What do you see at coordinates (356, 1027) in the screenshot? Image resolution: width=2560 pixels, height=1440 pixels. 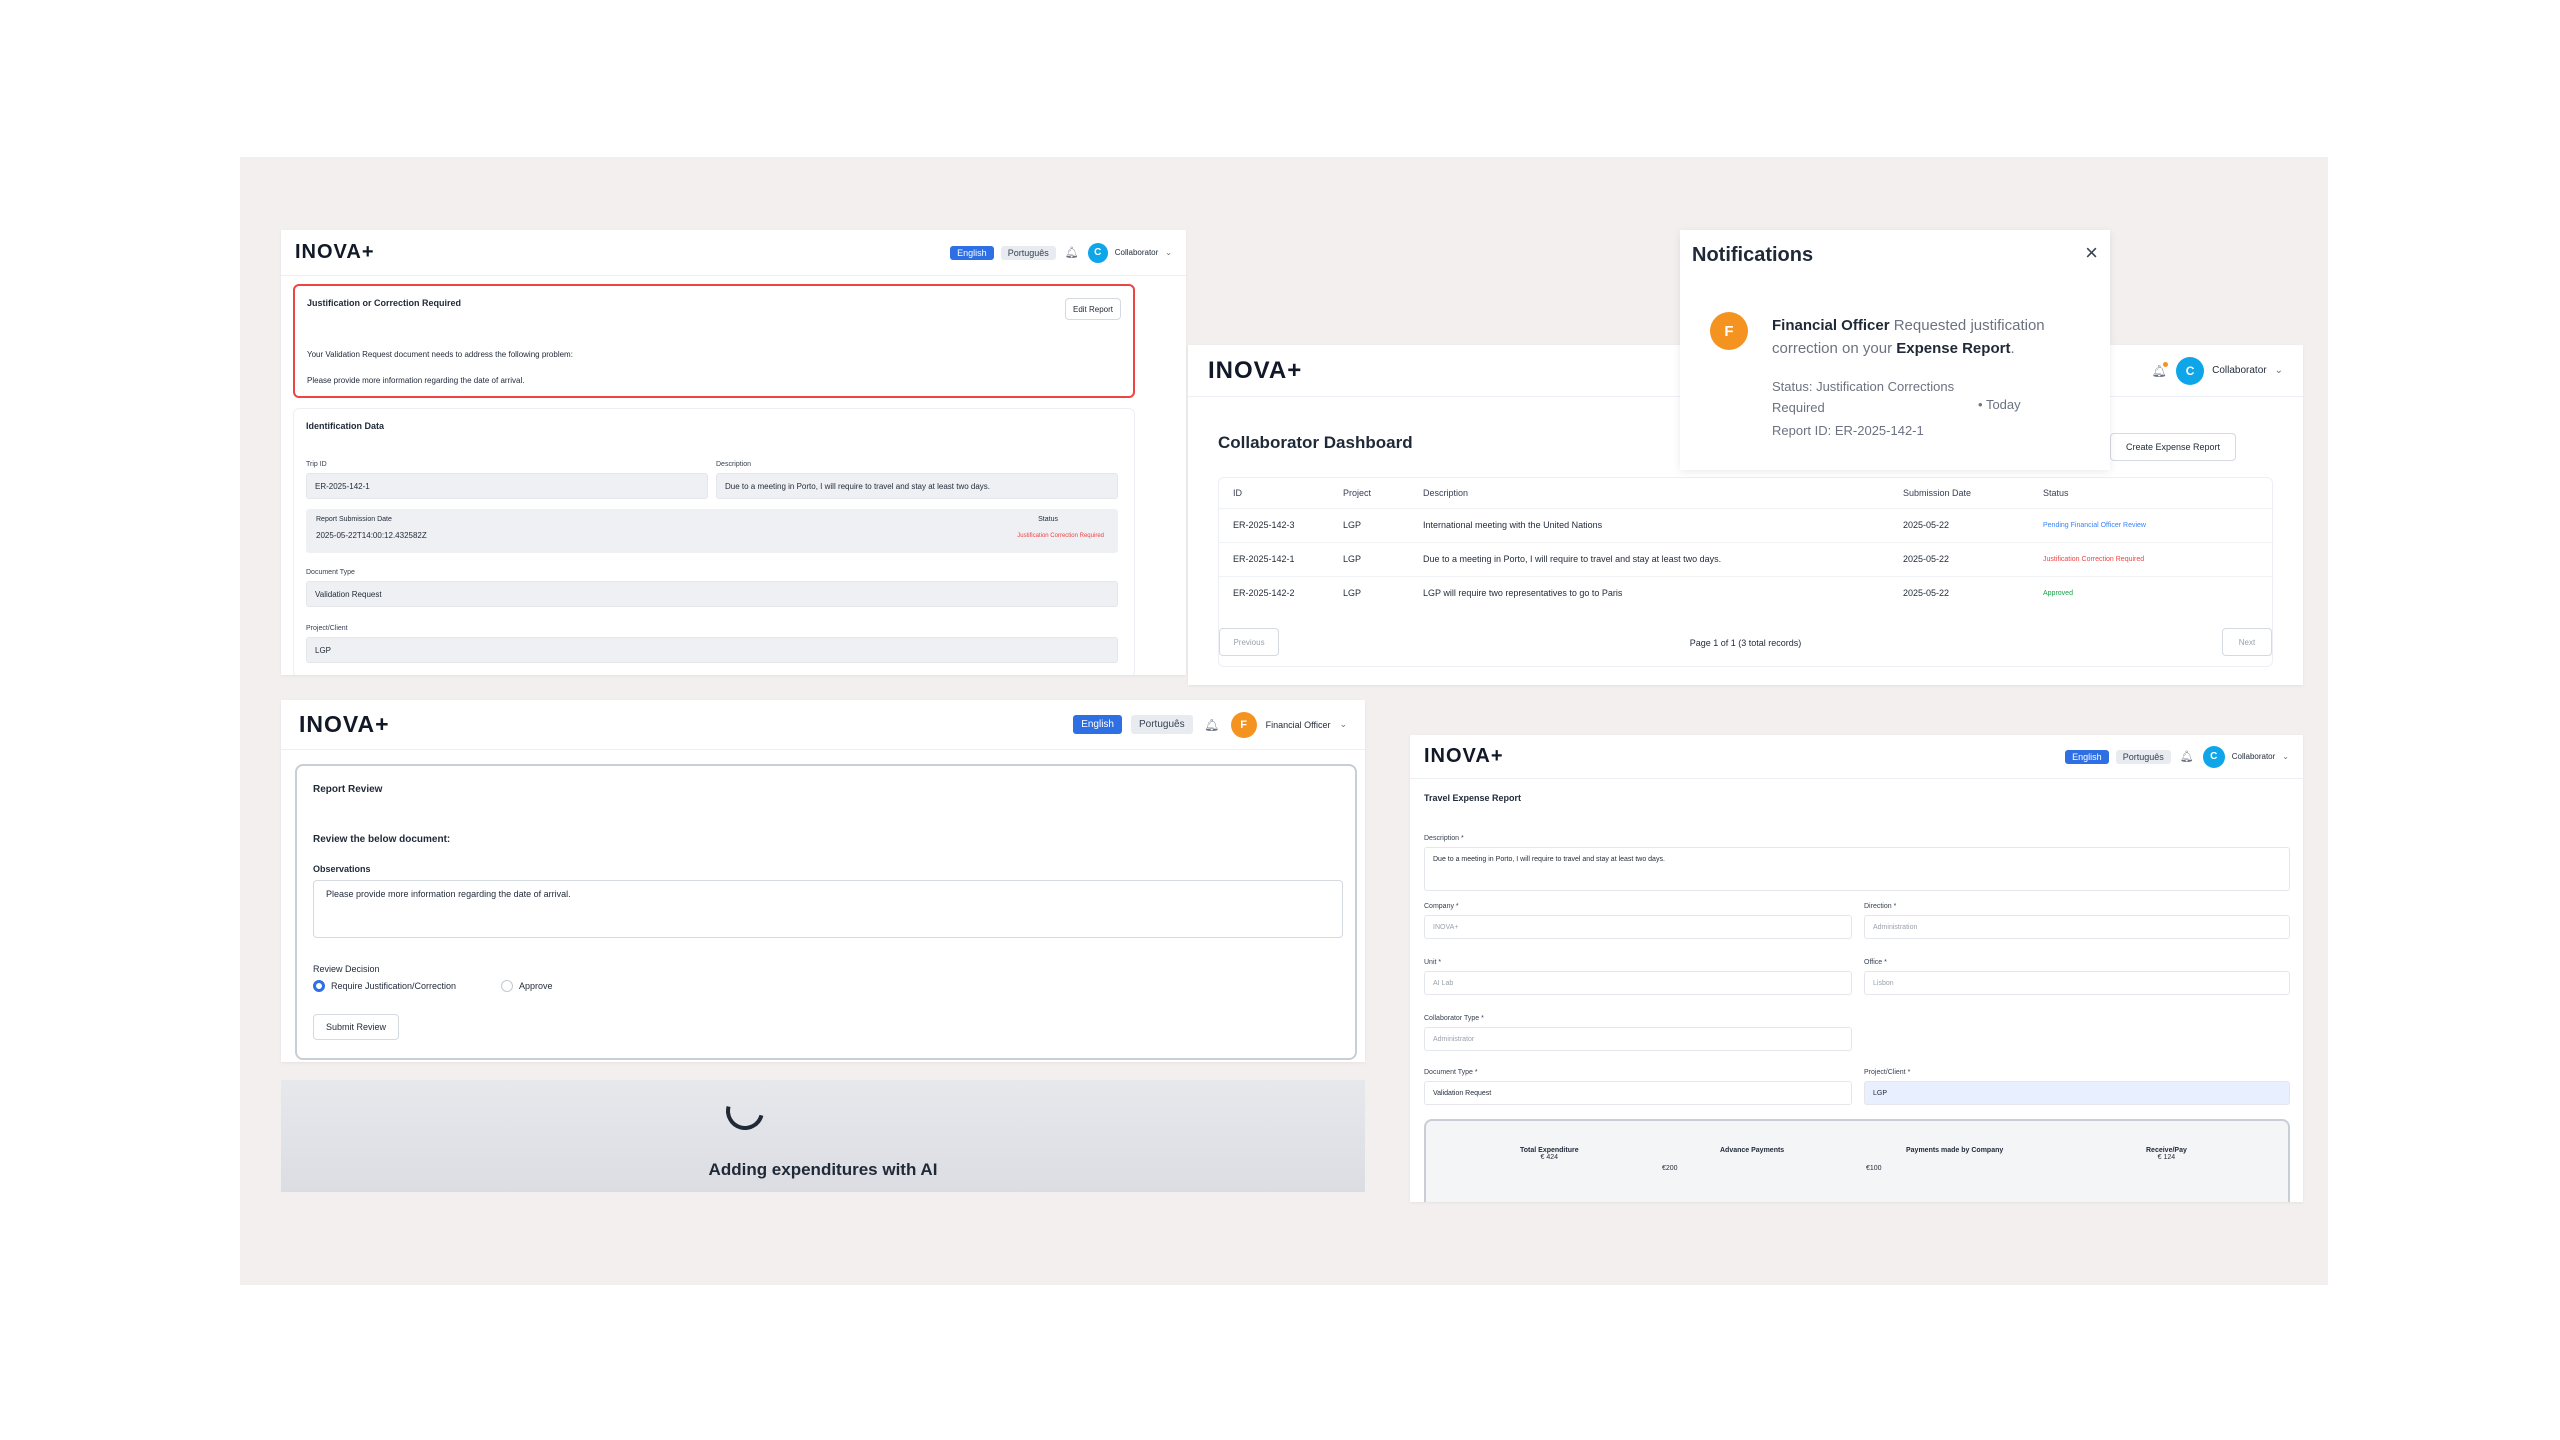 I see `submit-review-button: Submit Review` at bounding box center [356, 1027].